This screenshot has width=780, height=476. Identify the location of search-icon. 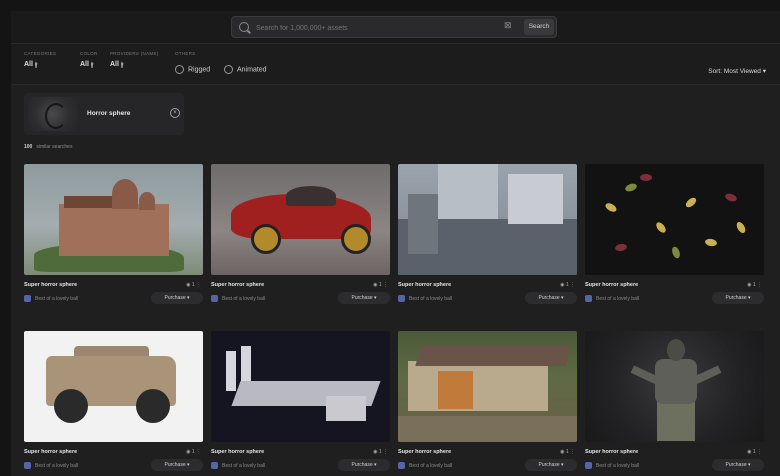
(244, 27).